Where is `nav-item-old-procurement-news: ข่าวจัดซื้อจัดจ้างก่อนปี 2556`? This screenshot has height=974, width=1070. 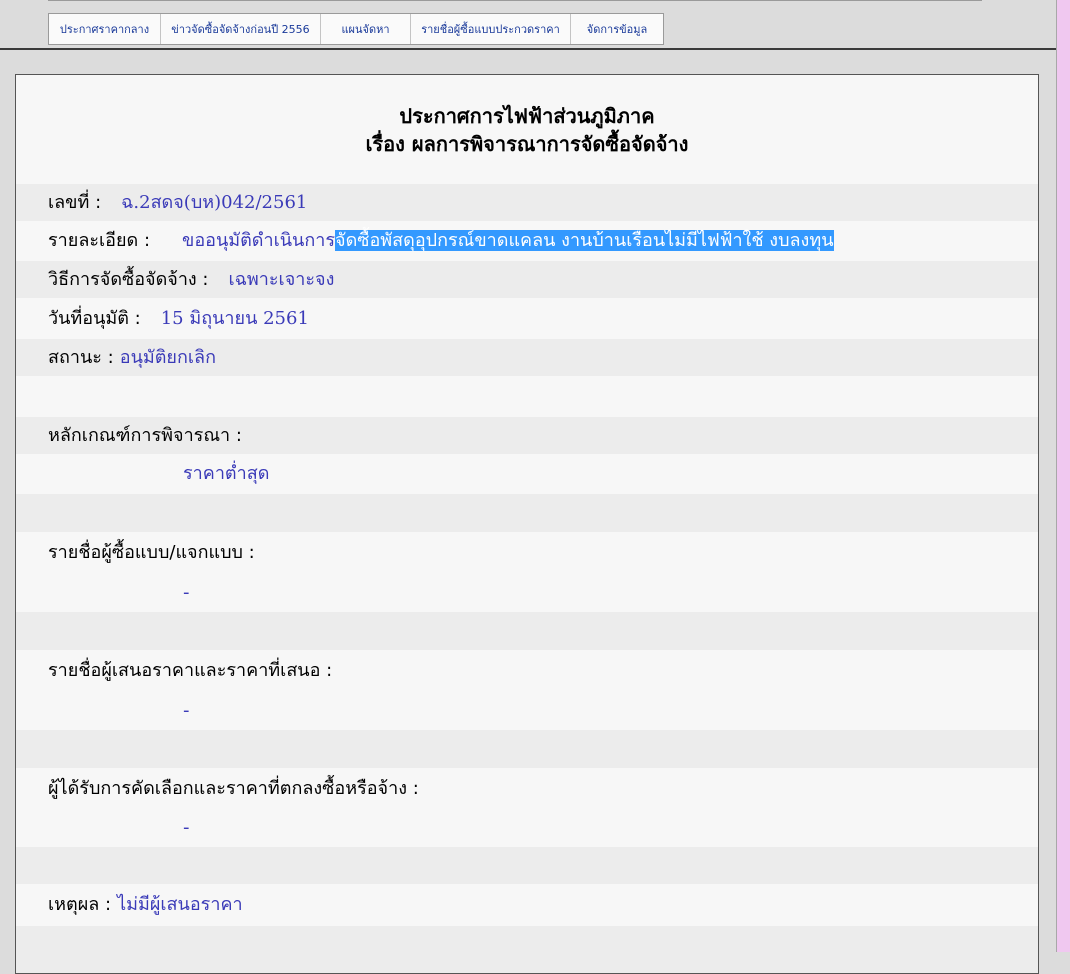
nav-item-old-procurement-news: ข่าวจัดซื้อจัดจ้างก่อนปี 2556 is located at coordinates (241, 29).